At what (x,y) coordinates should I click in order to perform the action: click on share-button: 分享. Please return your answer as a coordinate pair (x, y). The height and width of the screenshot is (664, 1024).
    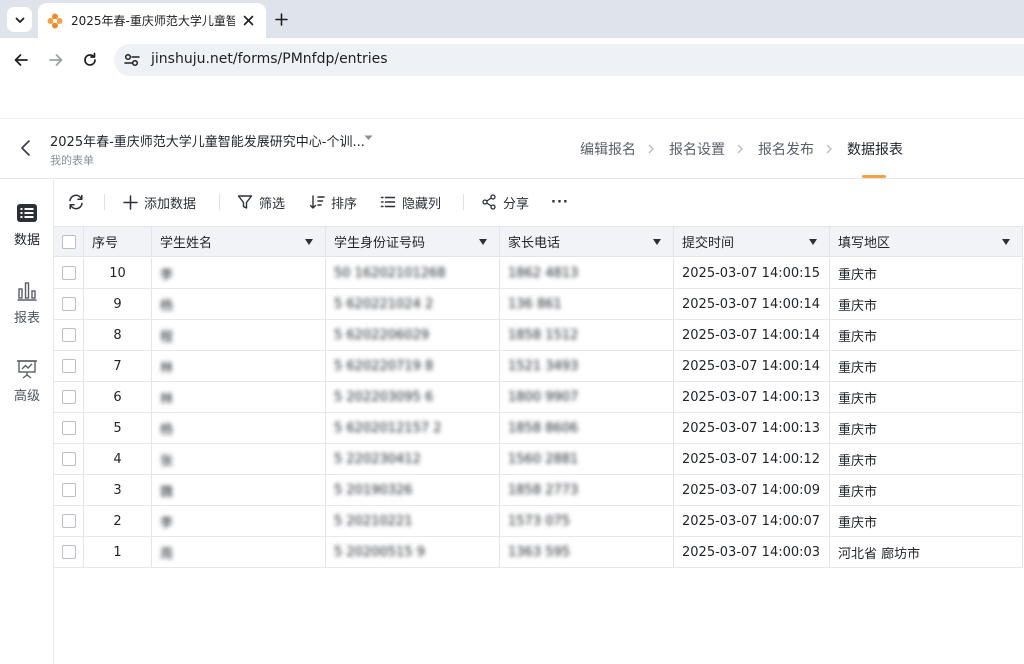
    Looking at the image, I should click on (505, 202).